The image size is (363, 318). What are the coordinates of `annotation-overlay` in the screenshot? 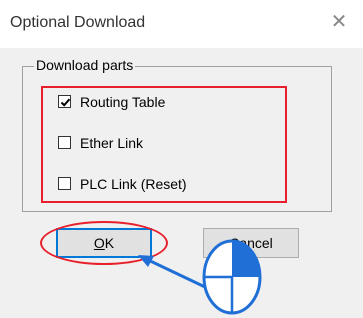 It's located at (200, 277).